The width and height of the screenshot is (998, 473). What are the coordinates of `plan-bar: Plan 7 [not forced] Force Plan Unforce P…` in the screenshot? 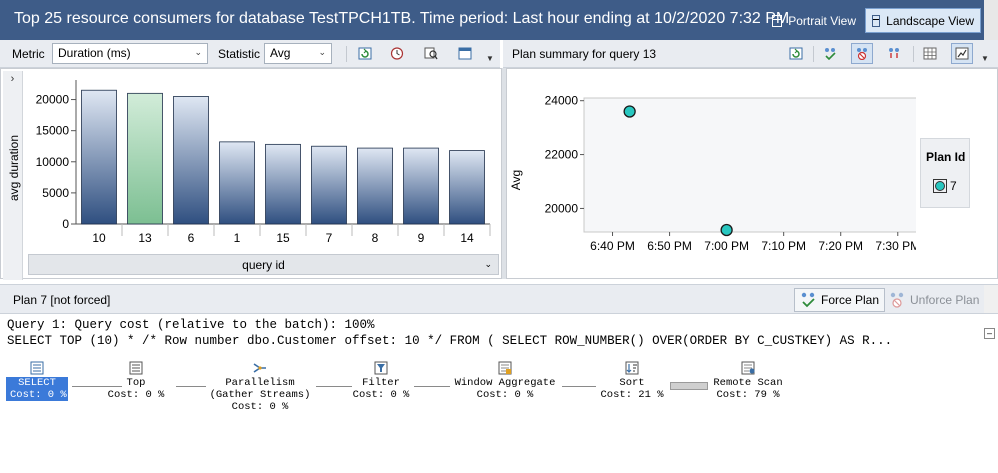 It's located at (499, 299).